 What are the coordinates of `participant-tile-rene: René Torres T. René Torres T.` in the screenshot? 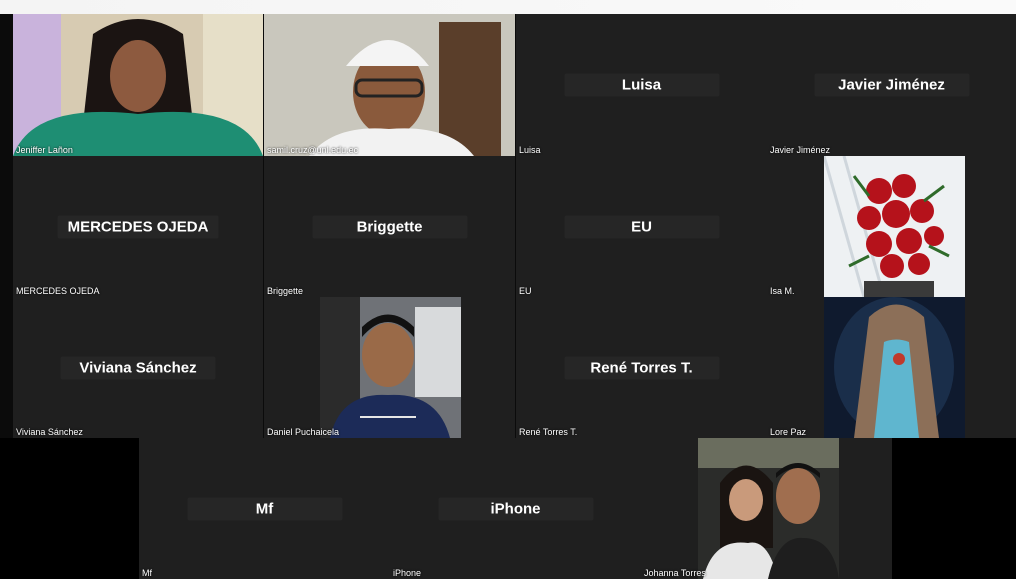 It's located at (641, 367).